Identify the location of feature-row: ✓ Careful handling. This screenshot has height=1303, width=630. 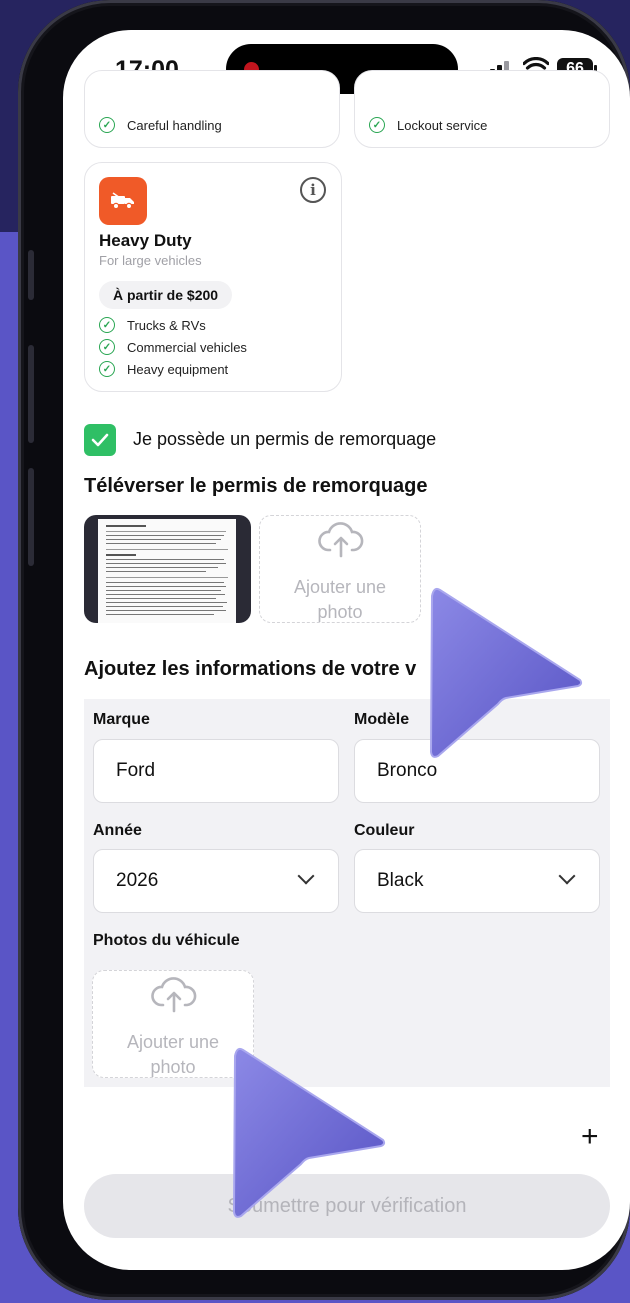
(160, 125).